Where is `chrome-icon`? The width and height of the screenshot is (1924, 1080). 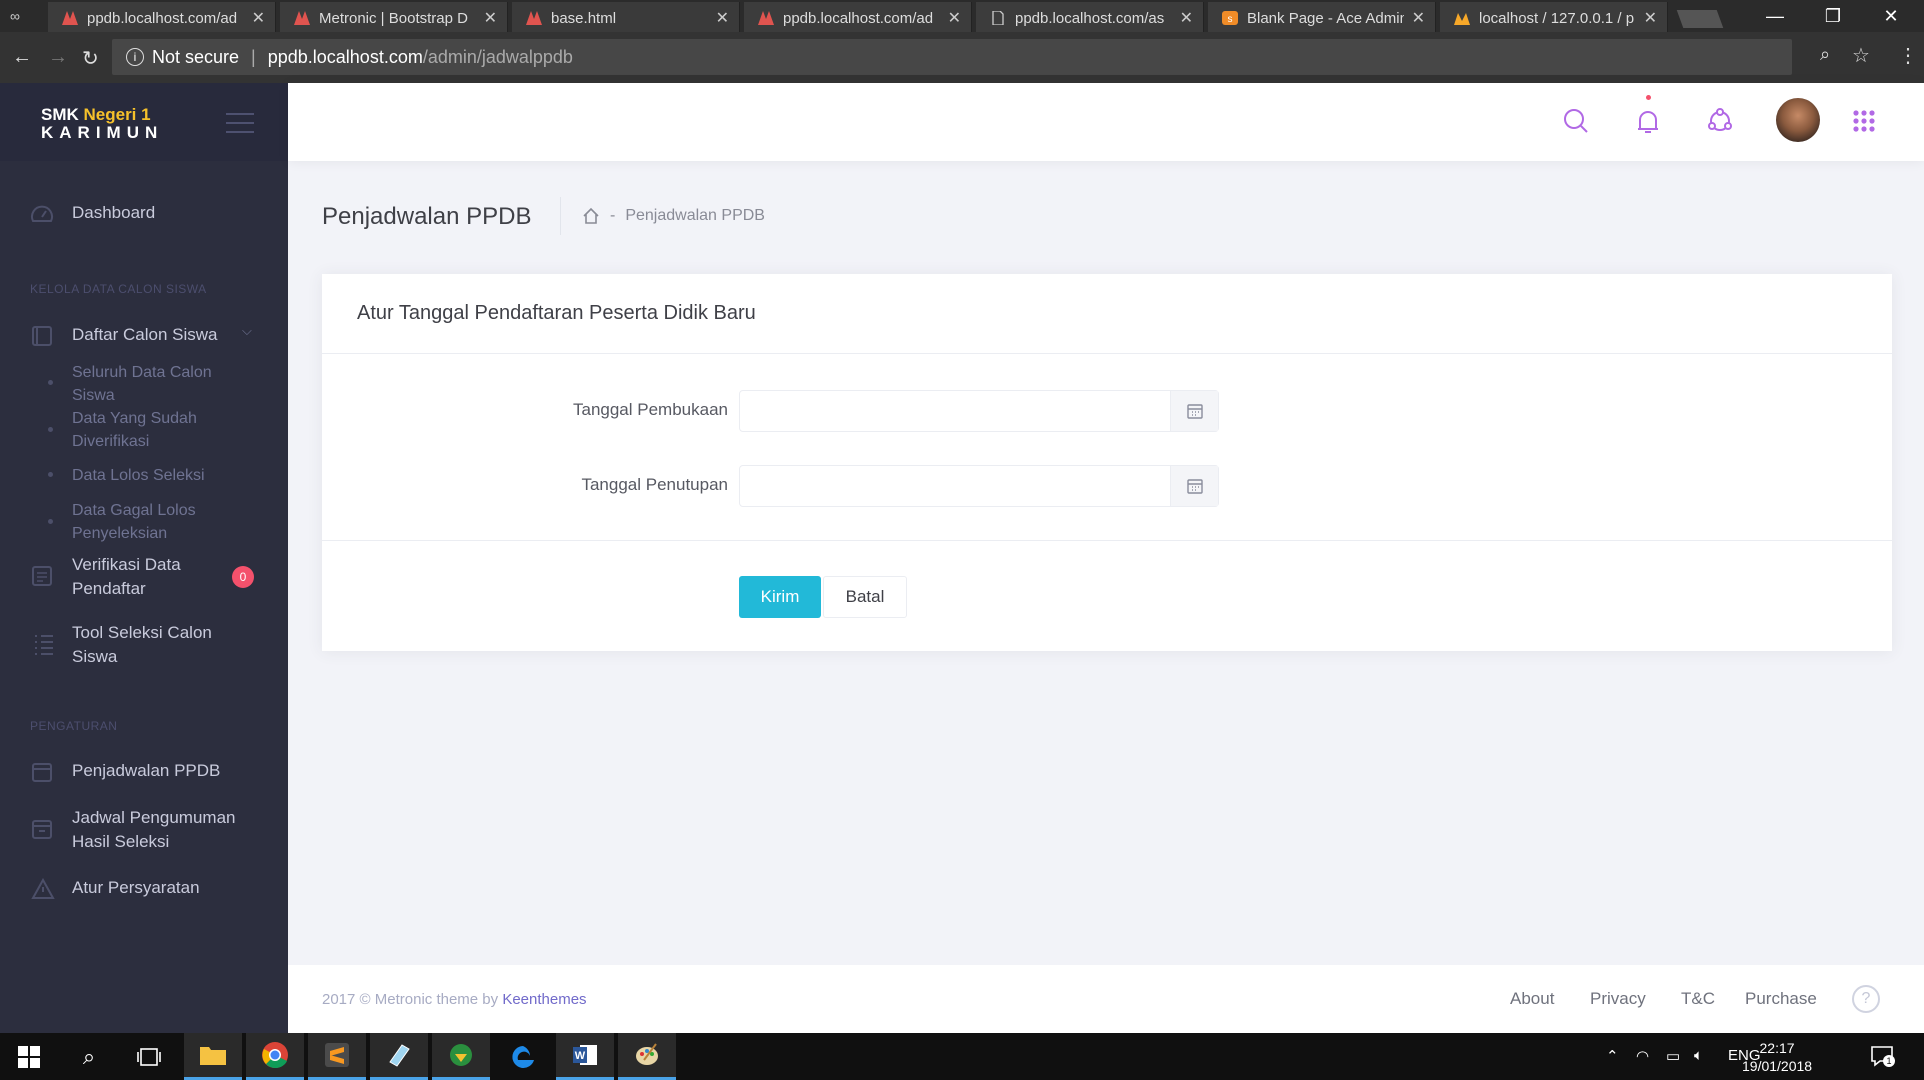 chrome-icon is located at coordinates (275, 1056).